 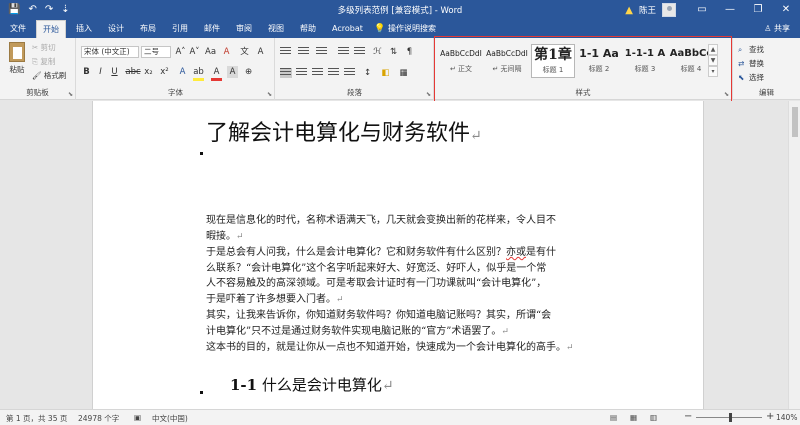 I want to click on language: 中文(中国), so click(x=170, y=418).